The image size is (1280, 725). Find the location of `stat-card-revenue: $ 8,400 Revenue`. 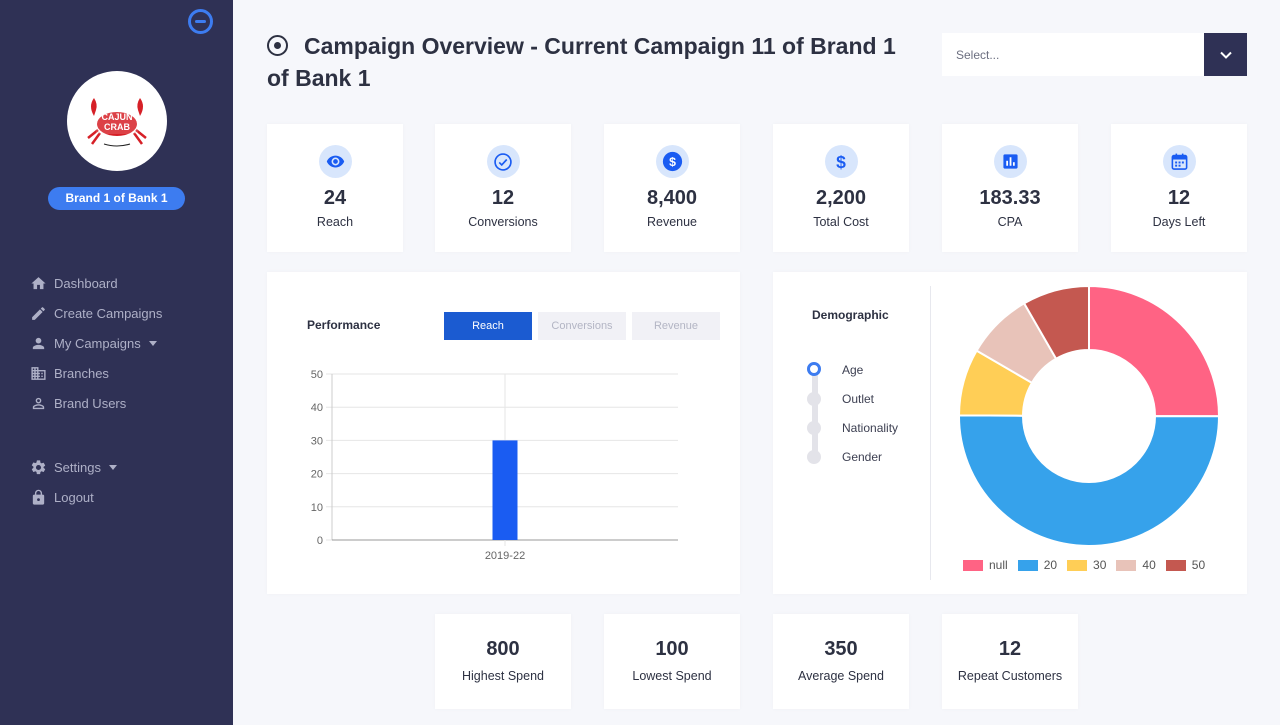

stat-card-revenue: $ 8,400 Revenue is located at coordinates (672, 188).